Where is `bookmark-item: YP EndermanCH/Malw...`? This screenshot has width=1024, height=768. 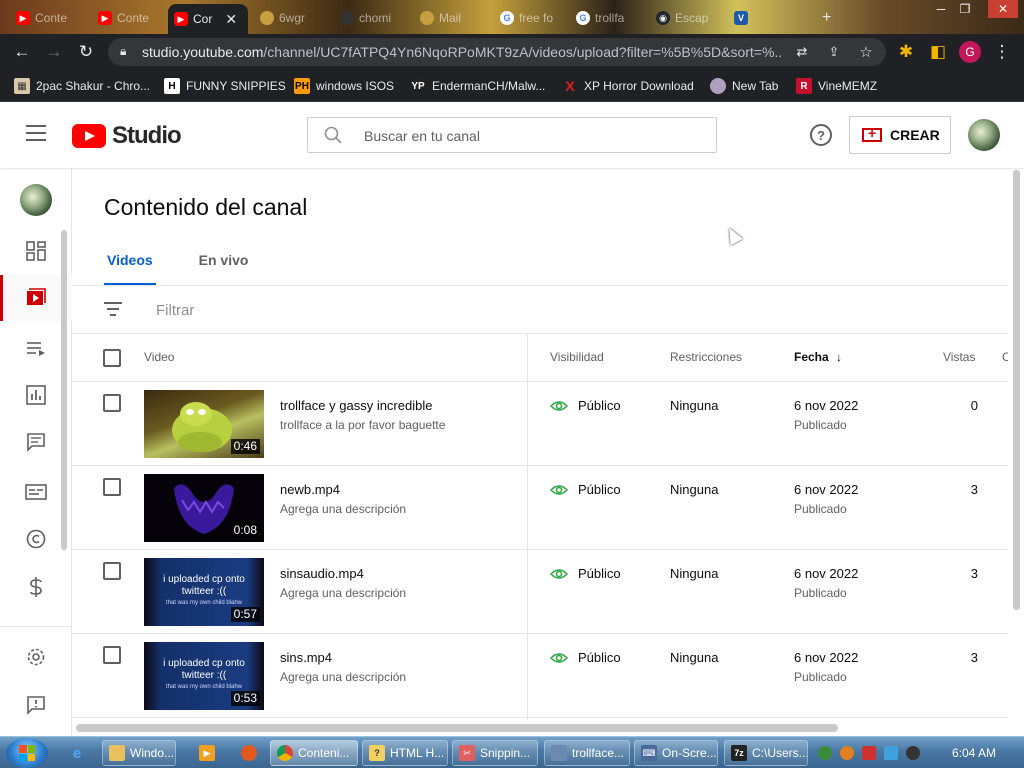
bookmark-item: YP EndermanCH/Malw... is located at coordinates (477, 86).